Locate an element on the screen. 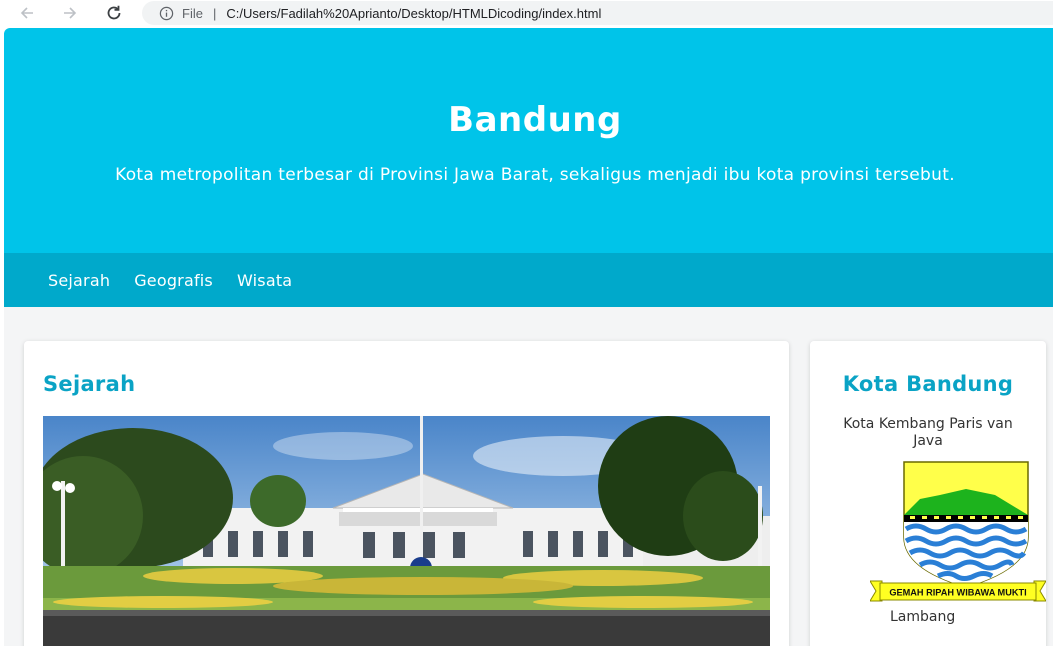 This screenshot has width=1053, height=646. info-icon is located at coordinates (166, 13).